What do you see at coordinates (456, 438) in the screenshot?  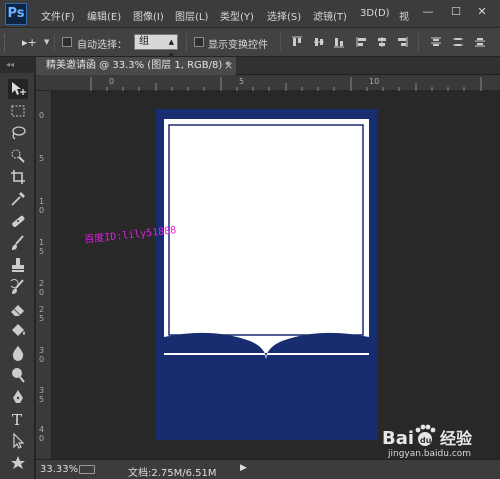 I see `svg-text: 经验` at bounding box center [456, 438].